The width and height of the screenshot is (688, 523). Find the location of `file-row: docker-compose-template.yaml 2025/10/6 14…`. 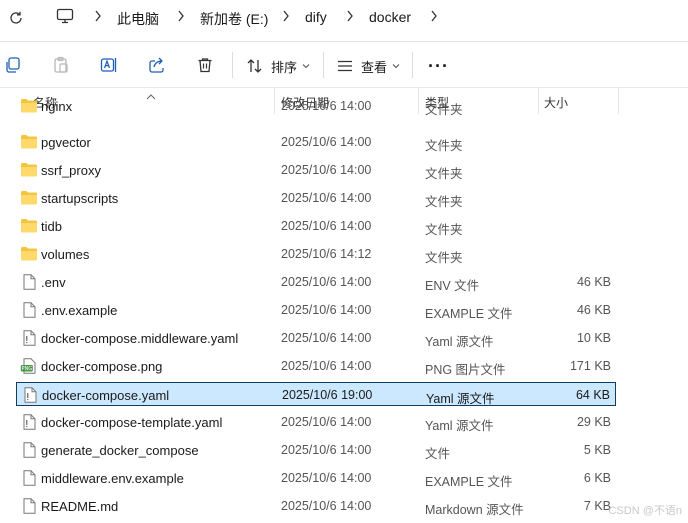

file-row: docker-compose-template.yaml 2025/10/6 14… is located at coordinates (316, 422).